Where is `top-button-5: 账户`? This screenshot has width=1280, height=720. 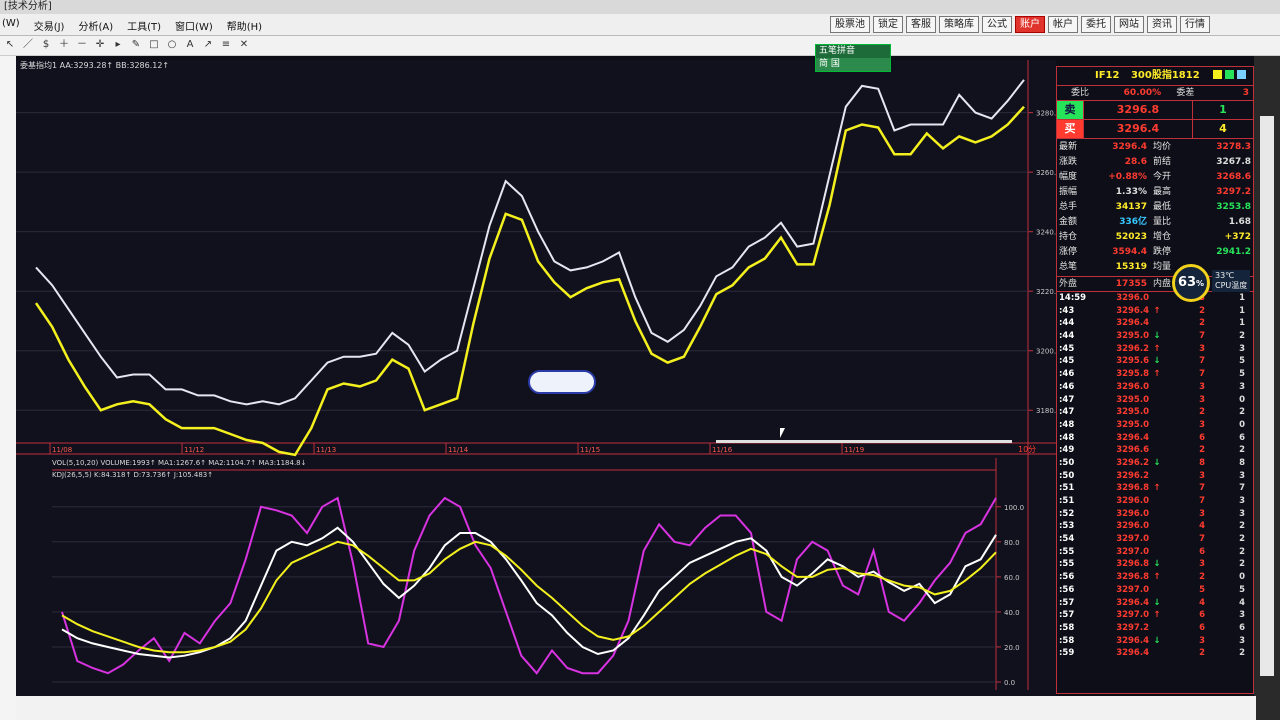 top-button-5: 账户 is located at coordinates (1030, 24).